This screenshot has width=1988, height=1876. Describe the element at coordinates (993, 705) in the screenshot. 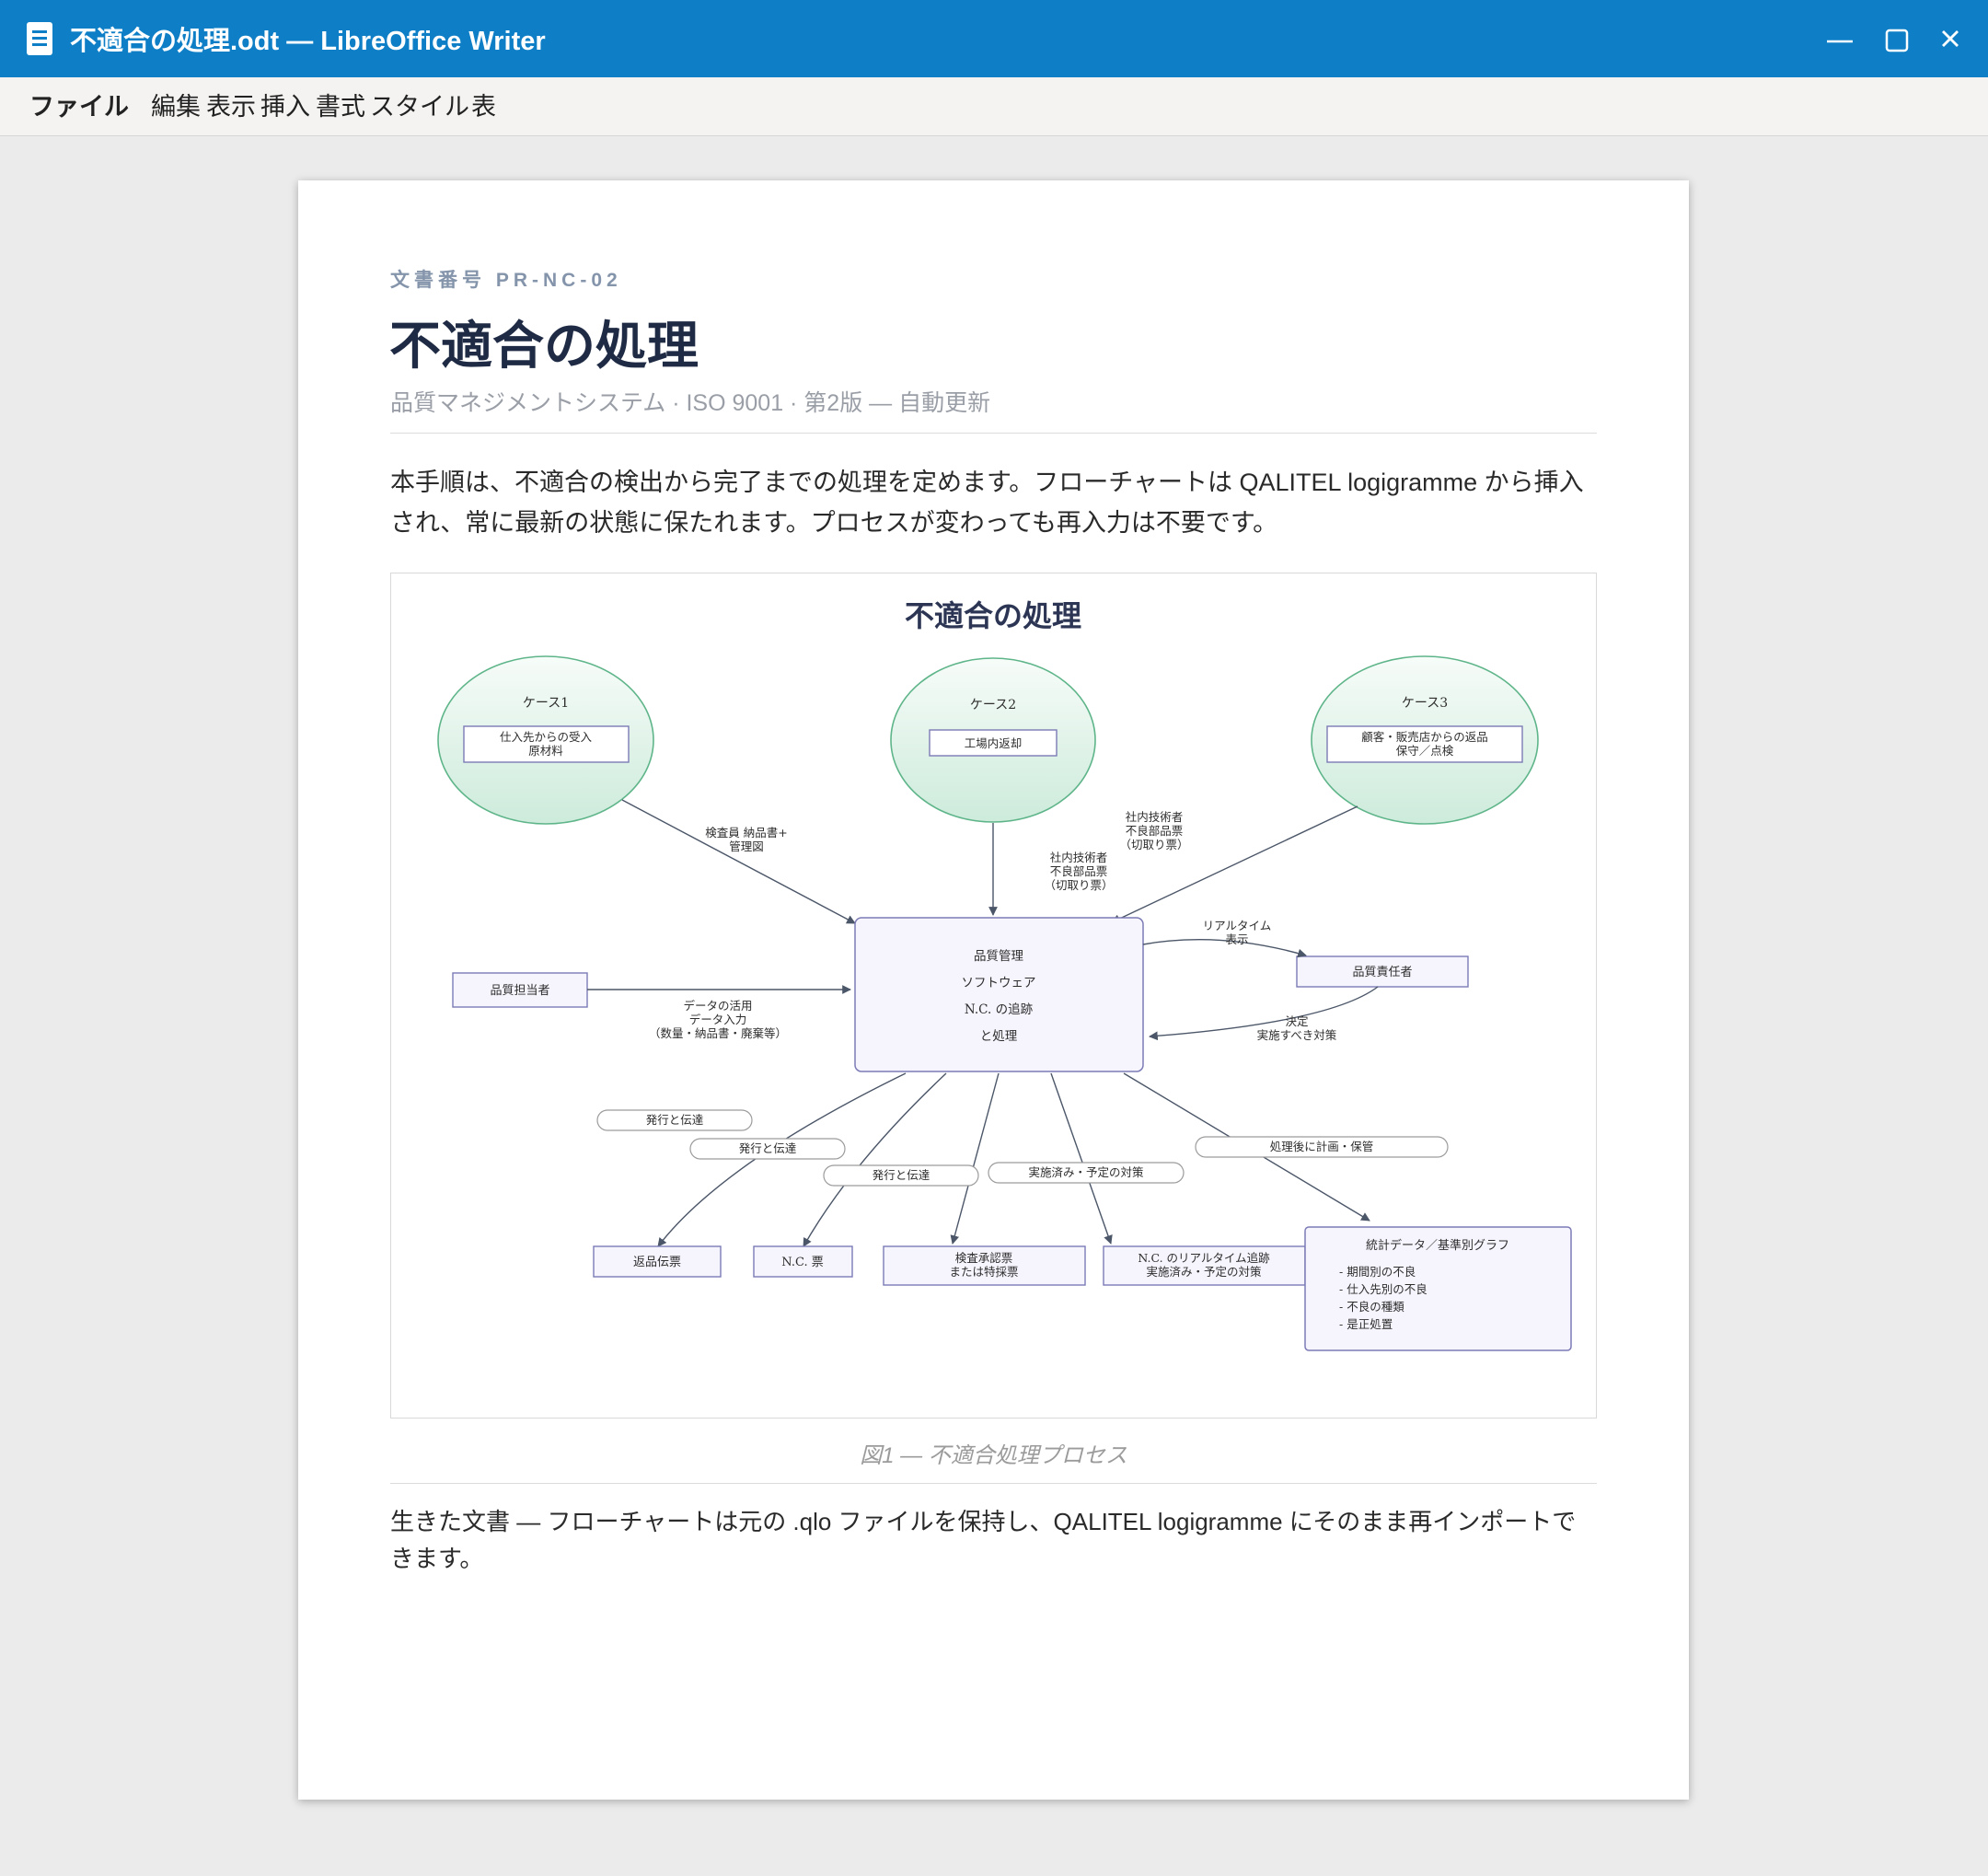

I see `case2-label: ケース2` at that location.